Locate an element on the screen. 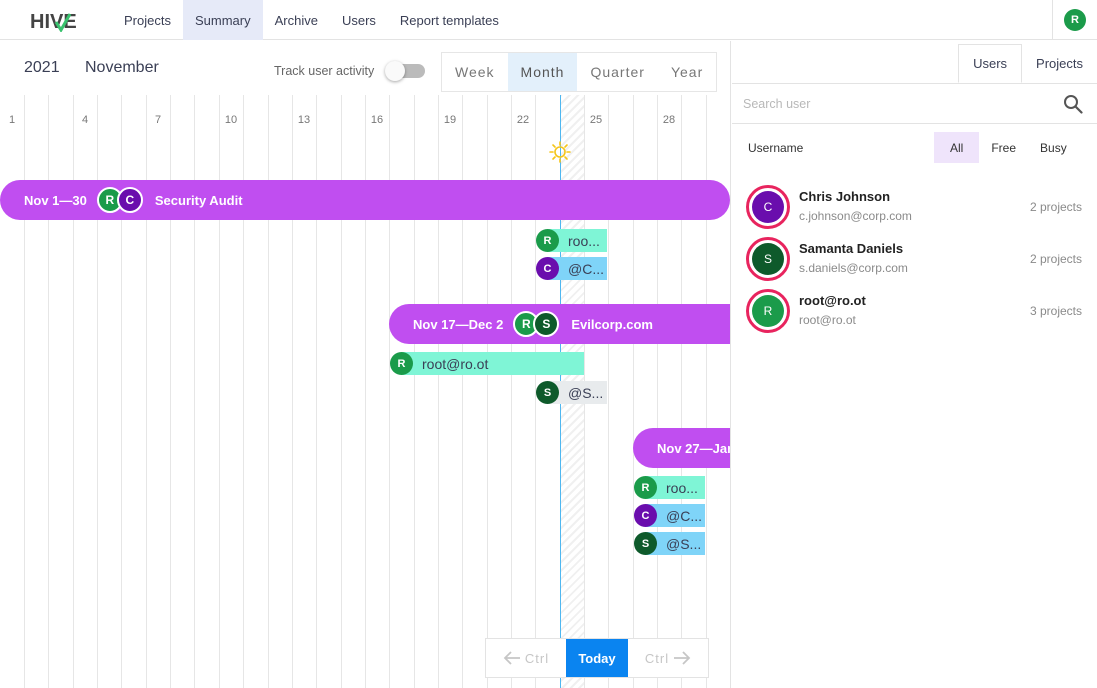 This screenshot has width=1097, height=688. project-name: Security Audit is located at coordinates (198, 200).